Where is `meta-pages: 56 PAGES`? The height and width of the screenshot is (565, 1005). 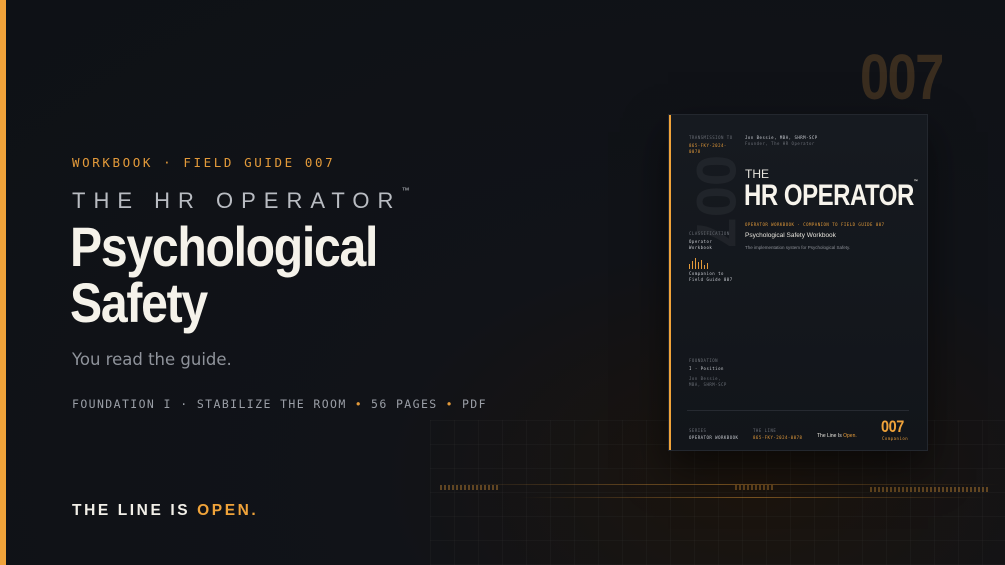 meta-pages: 56 PAGES is located at coordinates (404, 404).